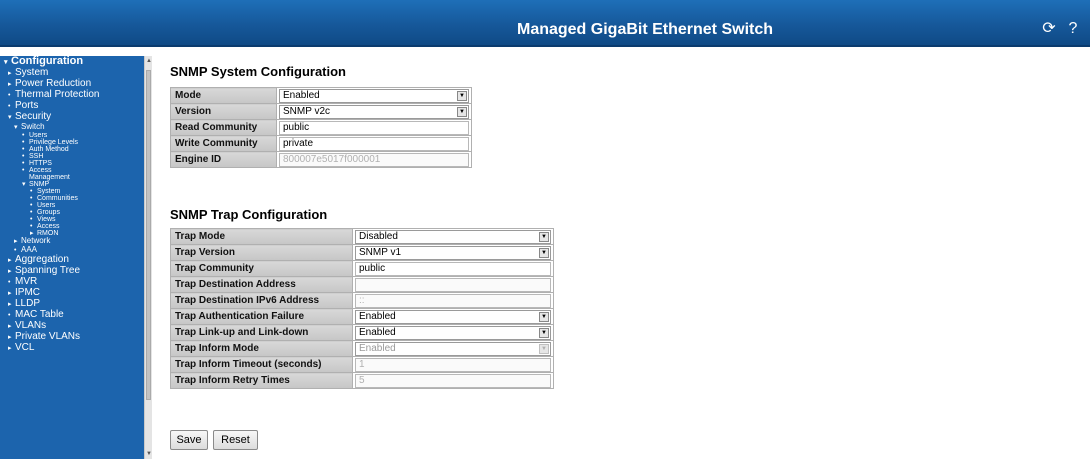 This screenshot has height=459, width=1090. Describe the element at coordinates (377, 316) in the screenshot. I see `trap-auth-failure-select-value: Enabled` at that location.